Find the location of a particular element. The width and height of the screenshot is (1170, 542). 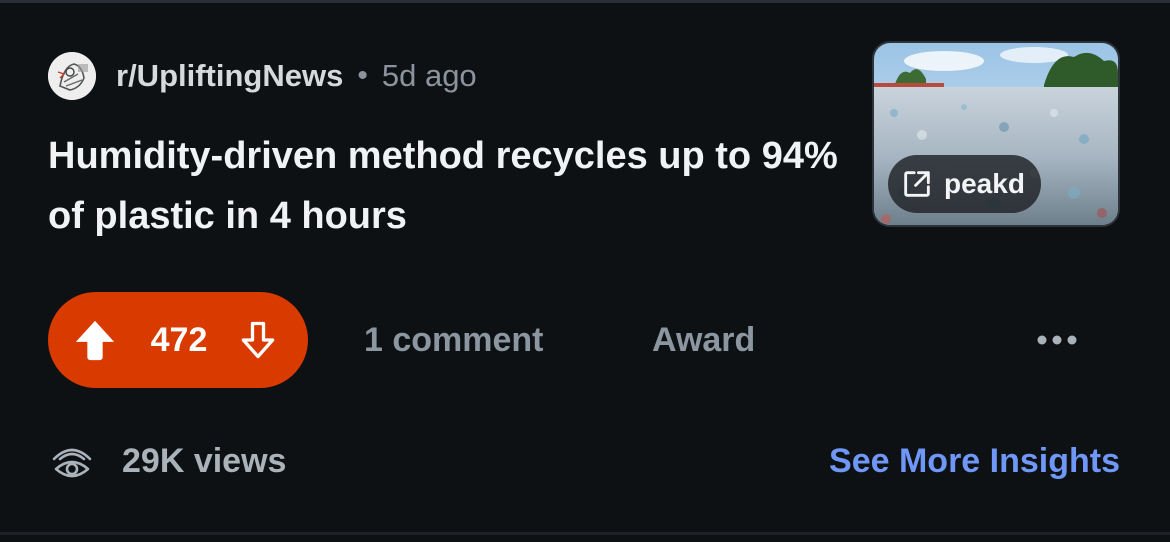

more-options-icon is located at coordinates (1057, 340).